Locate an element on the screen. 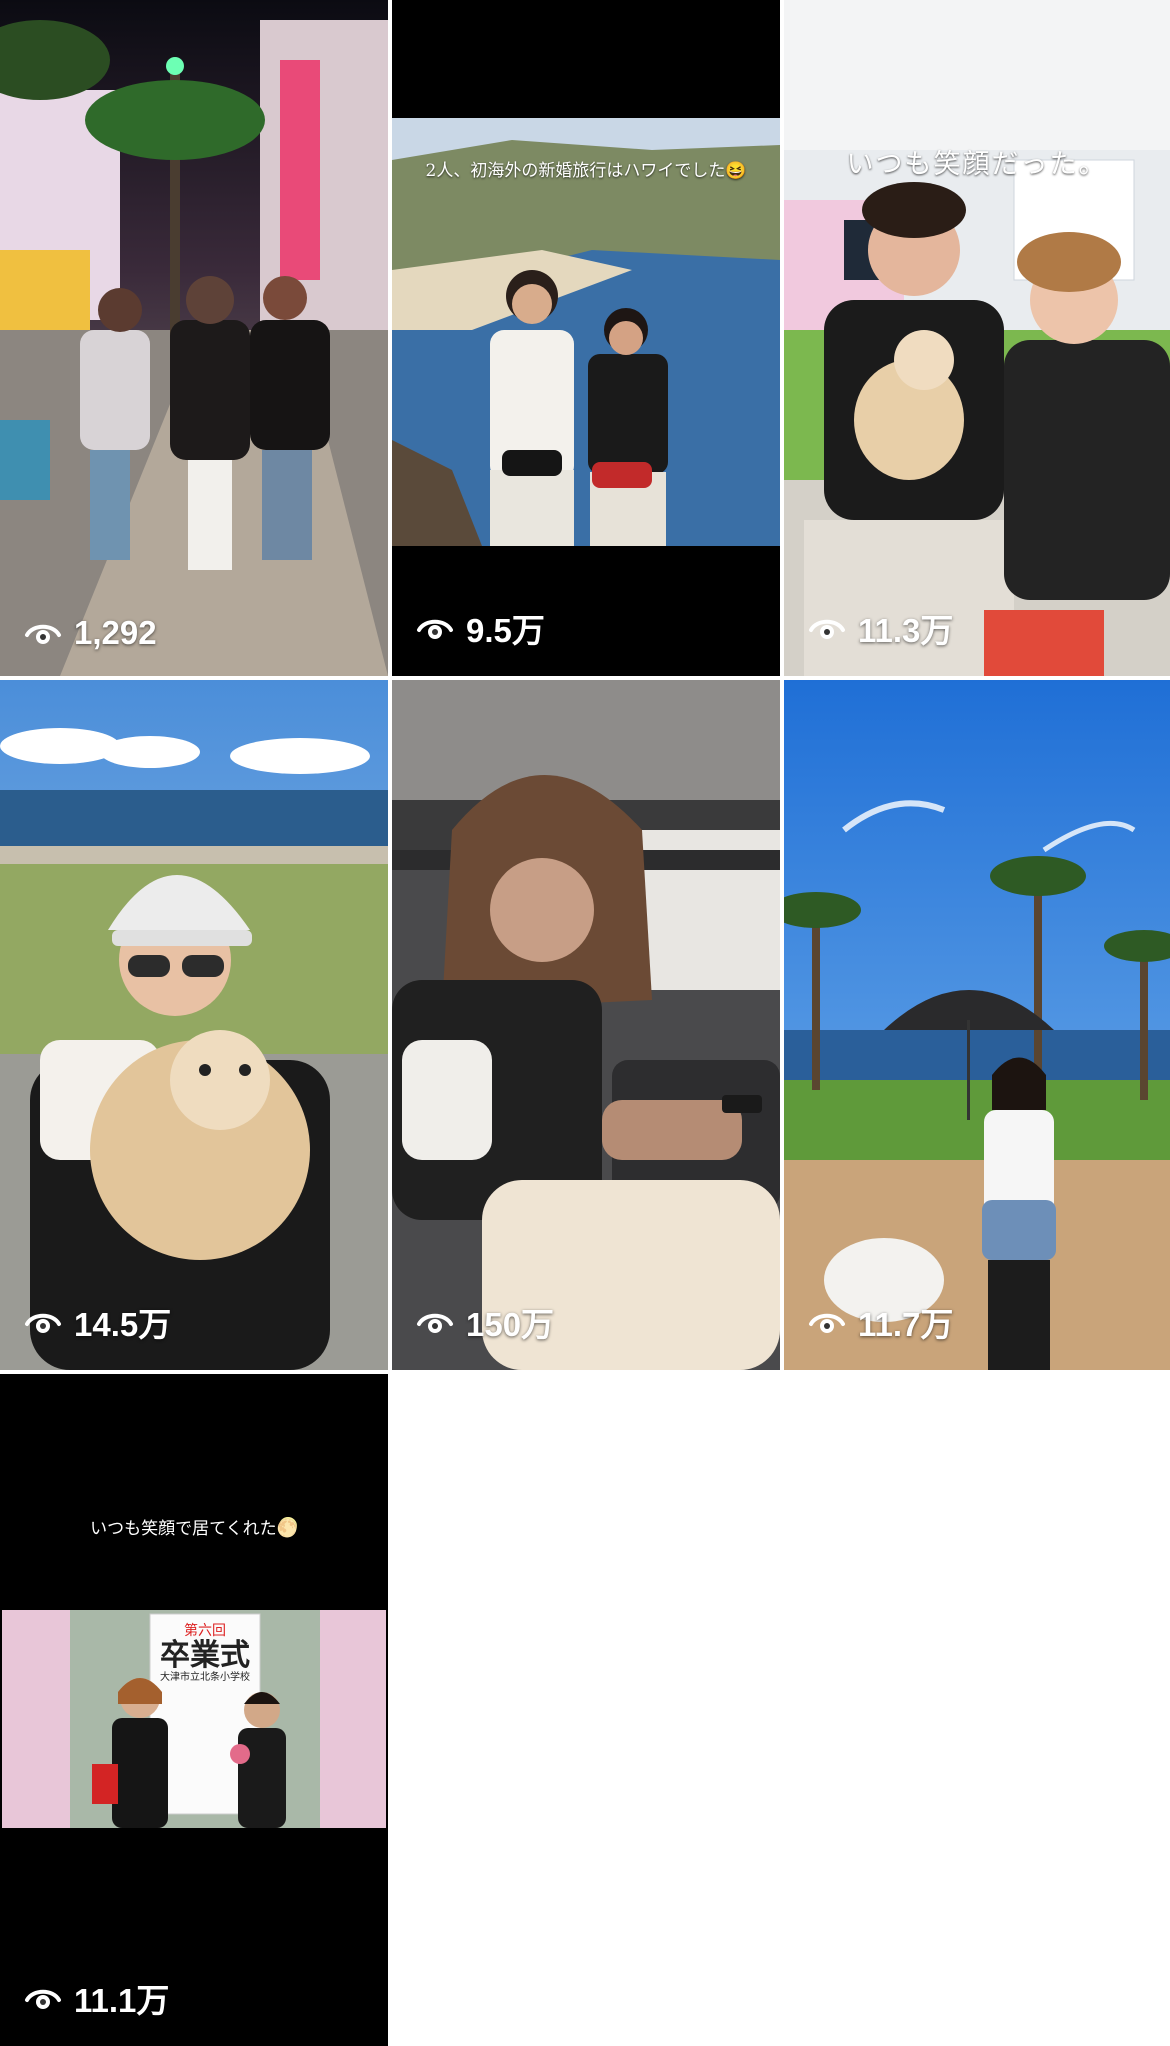 Image resolution: width=1170 pixels, height=2046 pixels. view-count: 11.7万 is located at coordinates (880, 1322).